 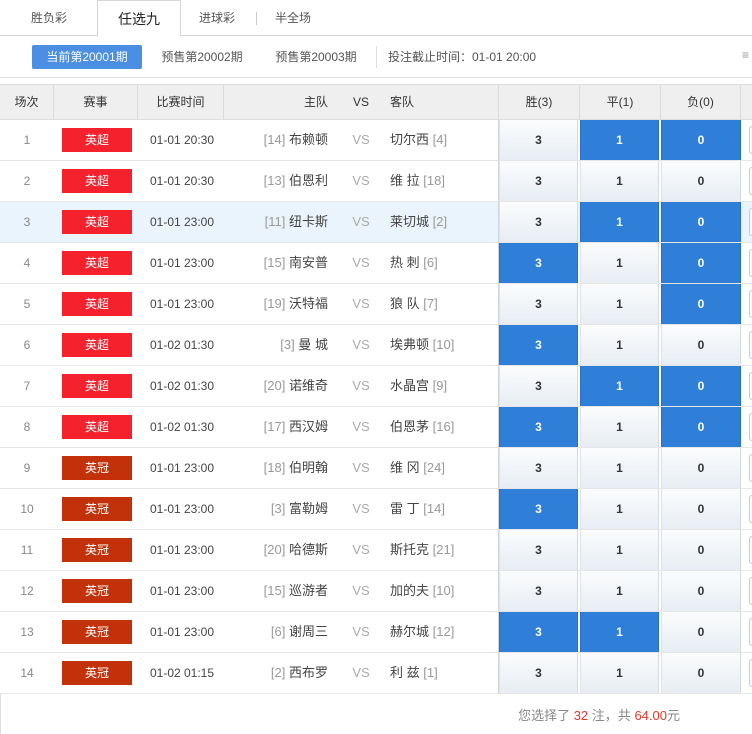 What do you see at coordinates (745, 55) in the screenshot?
I see `more-icon: ≡` at bounding box center [745, 55].